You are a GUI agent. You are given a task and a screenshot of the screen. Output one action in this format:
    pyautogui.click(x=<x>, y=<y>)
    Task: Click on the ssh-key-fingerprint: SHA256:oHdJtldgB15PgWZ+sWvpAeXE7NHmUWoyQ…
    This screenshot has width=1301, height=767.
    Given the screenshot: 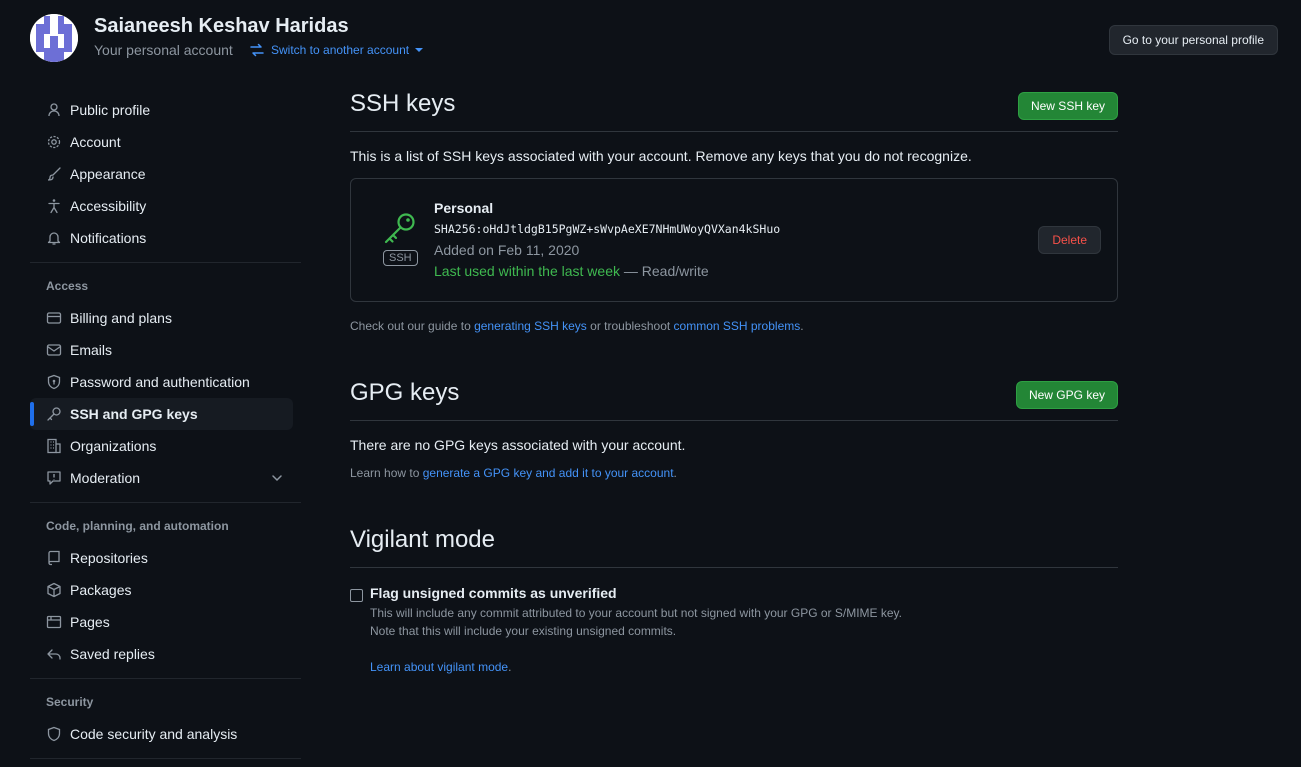 What is the action you would take?
    pyautogui.click(x=607, y=229)
    